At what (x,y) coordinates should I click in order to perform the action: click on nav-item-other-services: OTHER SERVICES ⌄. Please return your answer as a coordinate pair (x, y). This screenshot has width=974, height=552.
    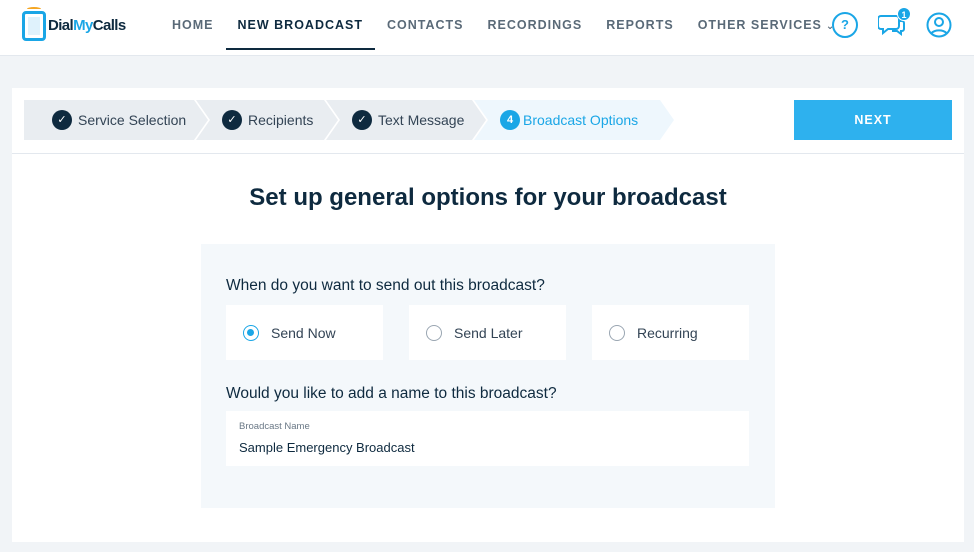
    Looking at the image, I should click on (767, 25).